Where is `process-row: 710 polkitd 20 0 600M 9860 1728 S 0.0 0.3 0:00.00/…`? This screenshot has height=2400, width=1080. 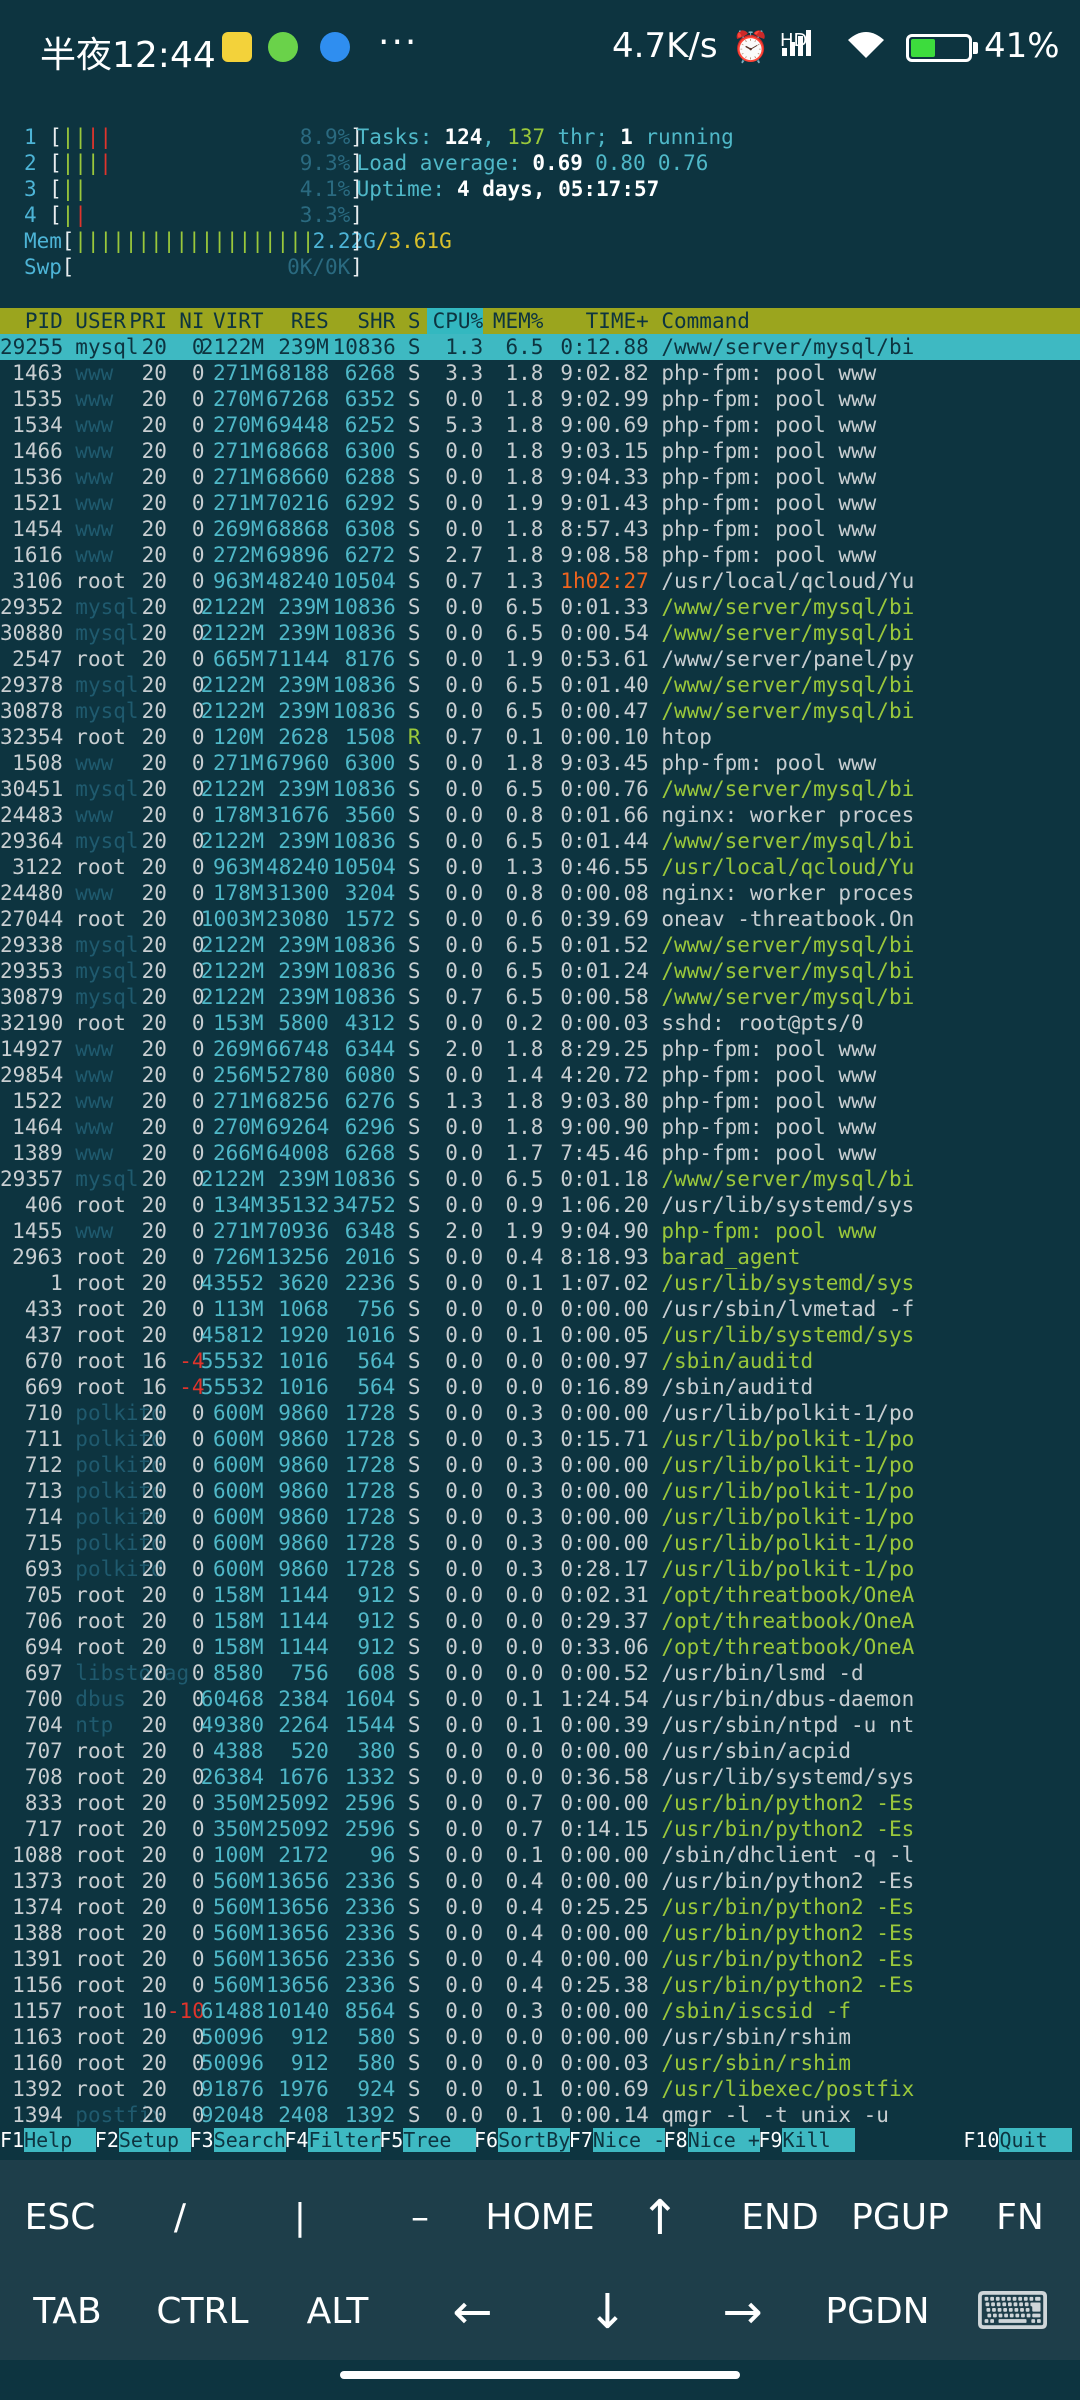
process-row: 710 polkitd 20 0 600M 9860 1728 S 0.0 0.3 0:00.00/… is located at coordinates (540, 1413).